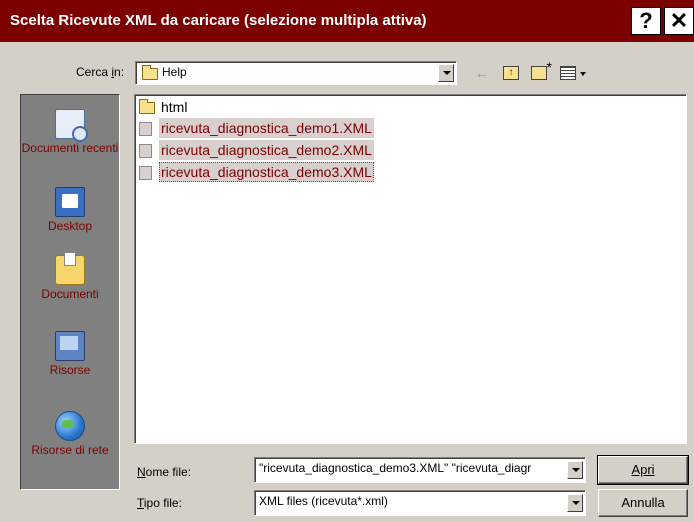 The width and height of the screenshot is (694, 522). What do you see at coordinates (174, 72) in the screenshot?
I see `lookin-value: Help` at bounding box center [174, 72].